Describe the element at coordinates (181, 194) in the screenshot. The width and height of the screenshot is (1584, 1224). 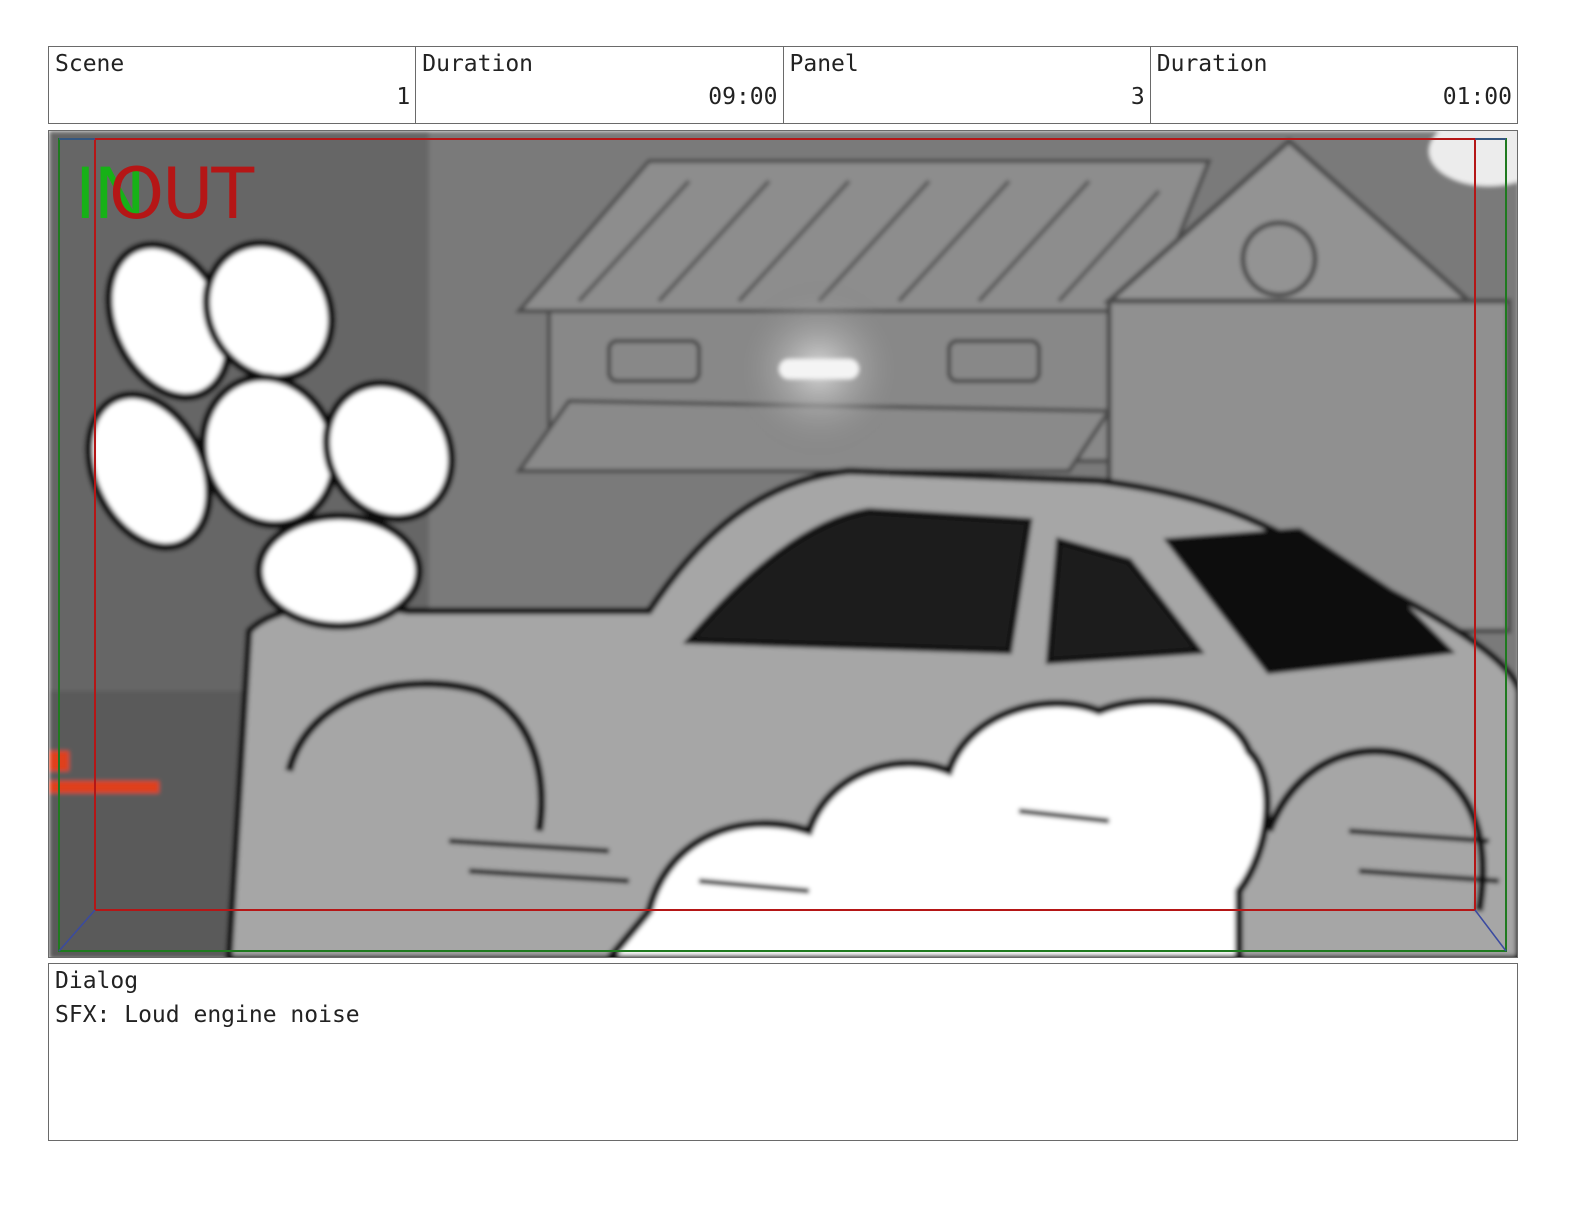
I see `out-marker: OUT` at that location.